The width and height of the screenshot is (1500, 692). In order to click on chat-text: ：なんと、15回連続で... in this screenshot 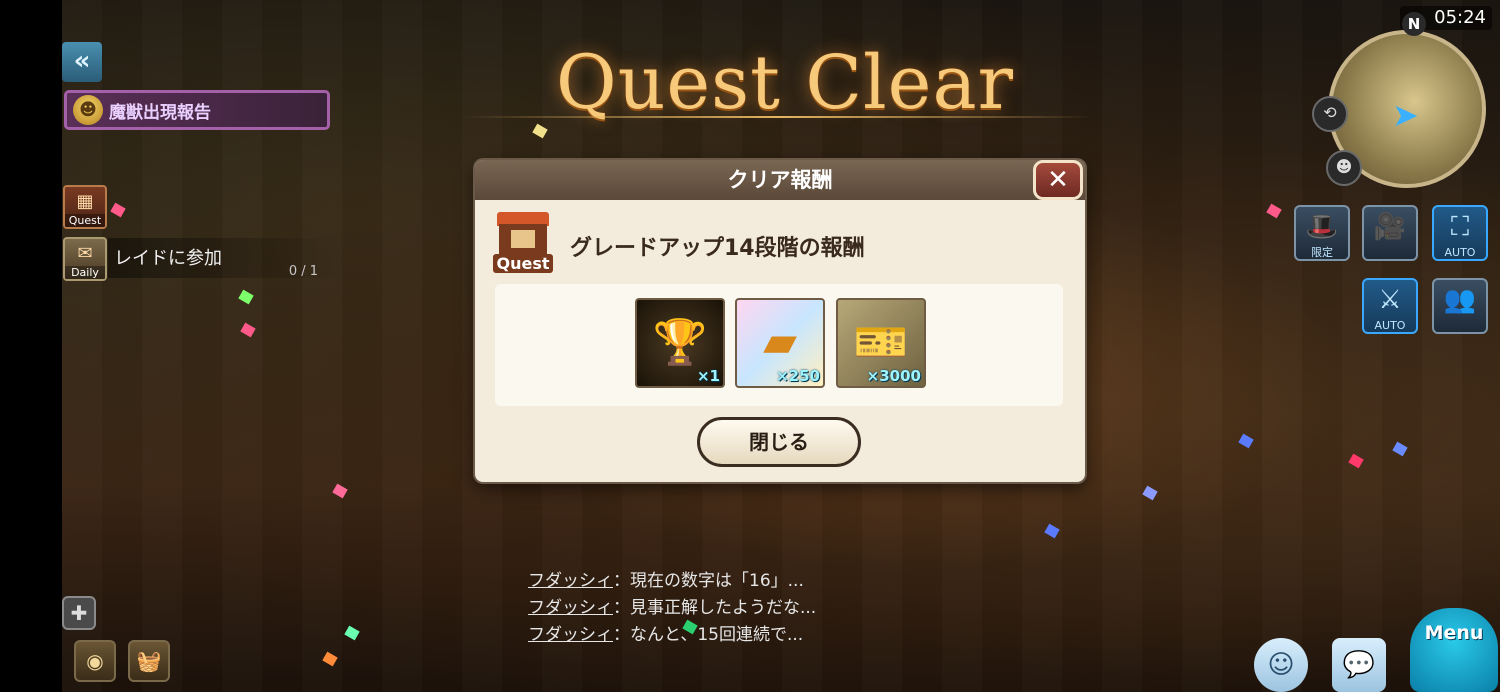, I will do `click(708, 635)`.